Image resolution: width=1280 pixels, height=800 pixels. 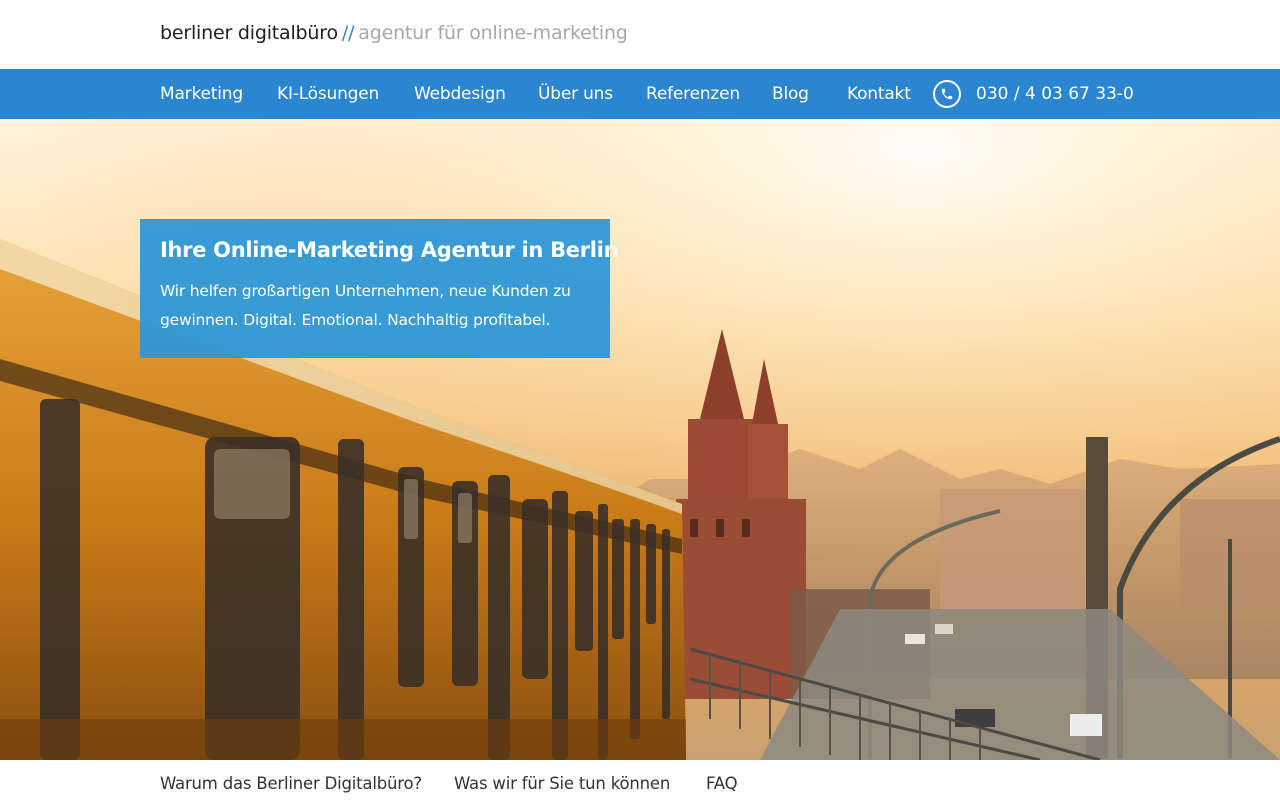 What do you see at coordinates (1055, 94) in the screenshot?
I see `phone-number-link: 030 / 4 03 67 33-0` at bounding box center [1055, 94].